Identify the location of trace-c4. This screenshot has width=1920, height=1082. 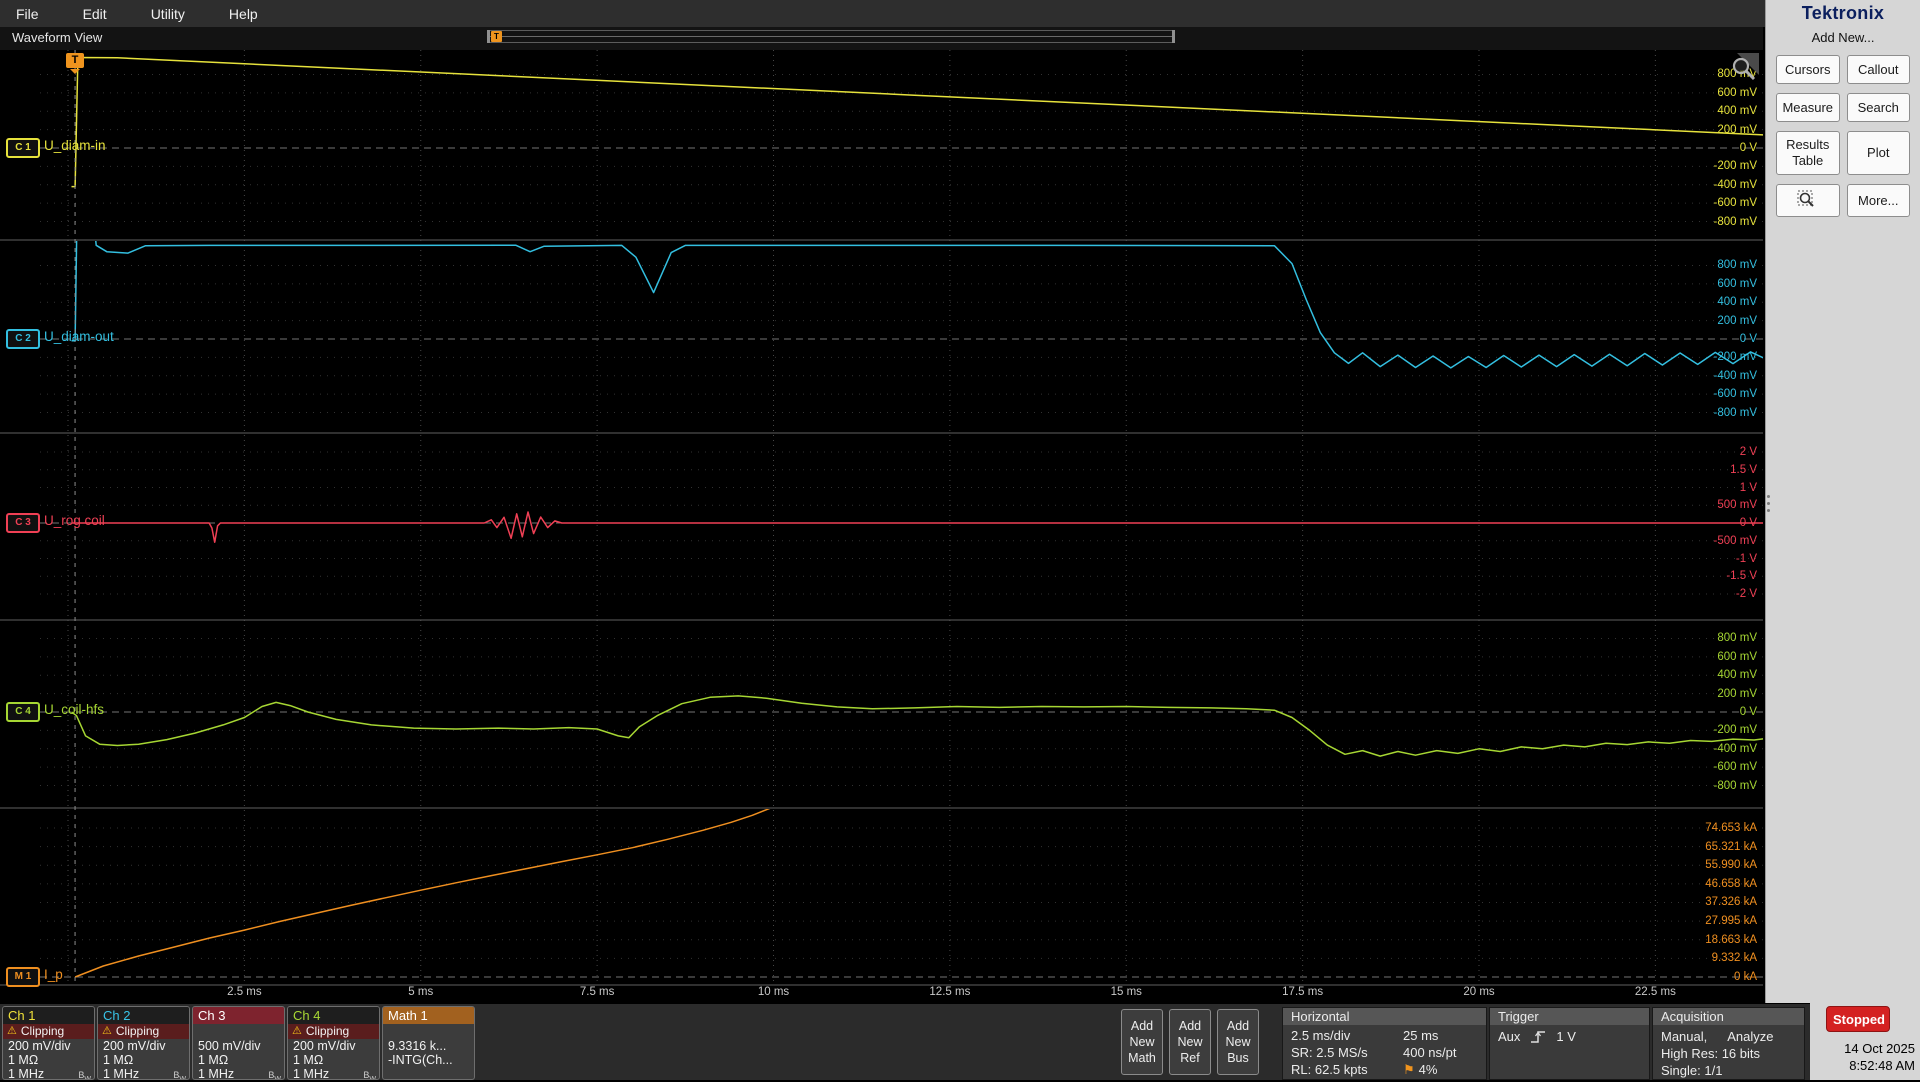
(917, 726).